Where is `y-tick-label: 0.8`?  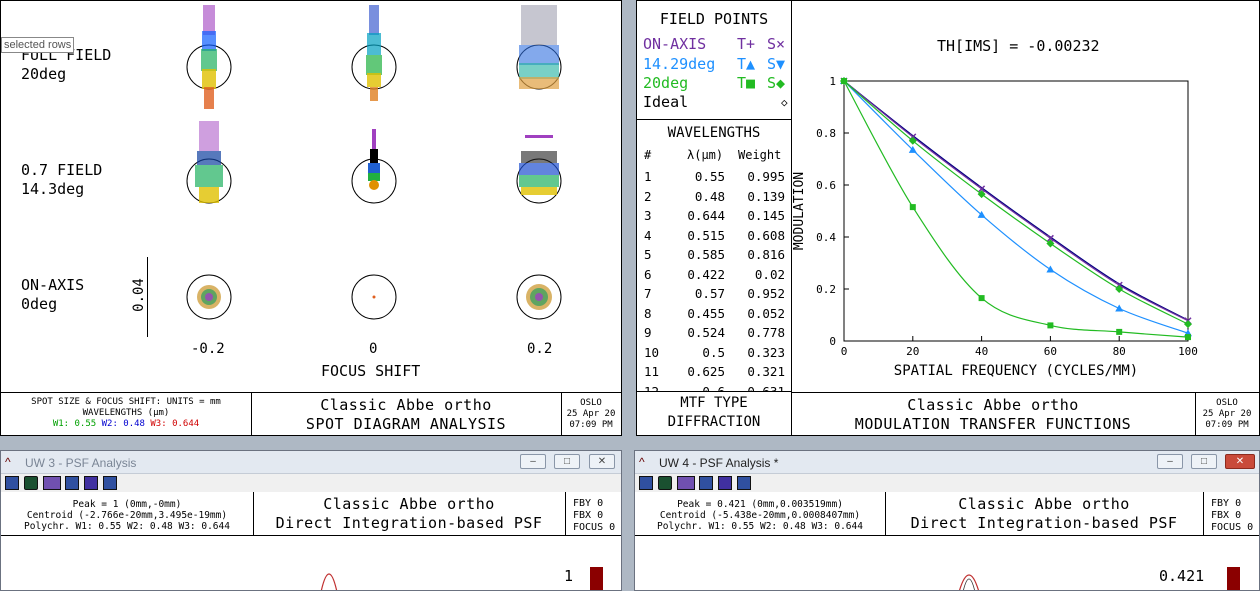 y-tick-label: 0.8 is located at coordinates (826, 133).